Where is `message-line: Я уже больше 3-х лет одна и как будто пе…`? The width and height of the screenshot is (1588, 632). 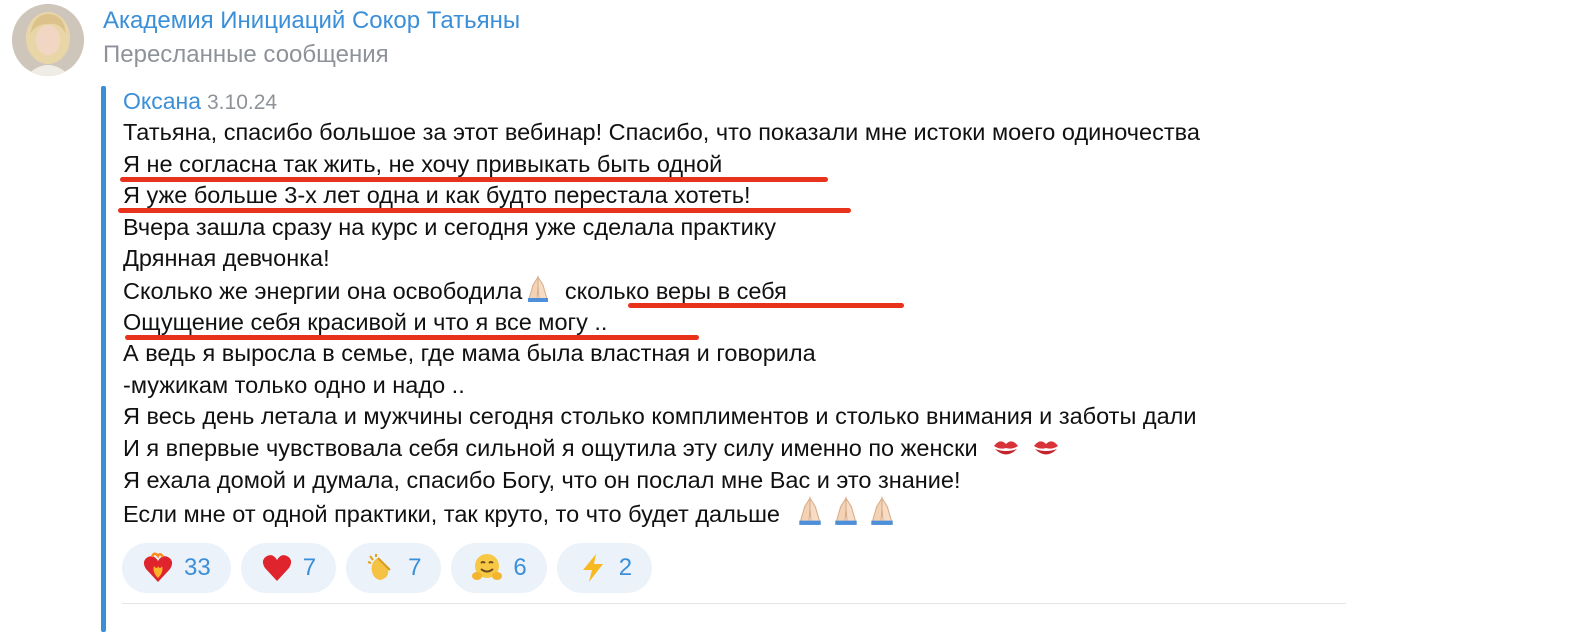
message-line: Я уже больше 3-х лет одна и как будто пе… is located at coordinates (840, 197).